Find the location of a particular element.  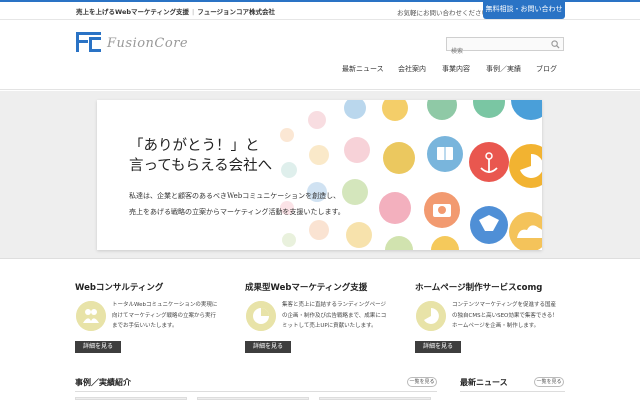

nav-item-company: 会社案内 is located at coordinates (412, 69).